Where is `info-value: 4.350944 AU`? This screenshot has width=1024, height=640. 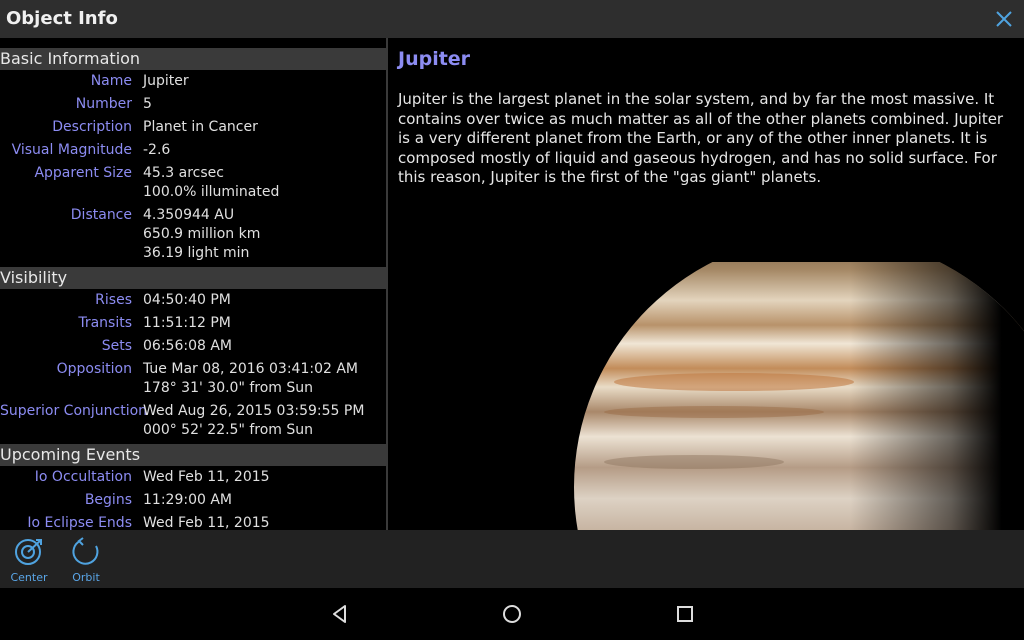
info-value: 4.350944 AU is located at coordinates (189, 215).